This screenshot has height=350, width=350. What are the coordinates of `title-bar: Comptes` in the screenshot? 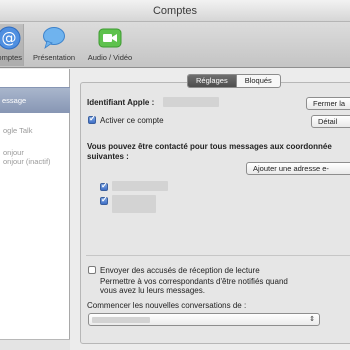 It's located at (175, 11).